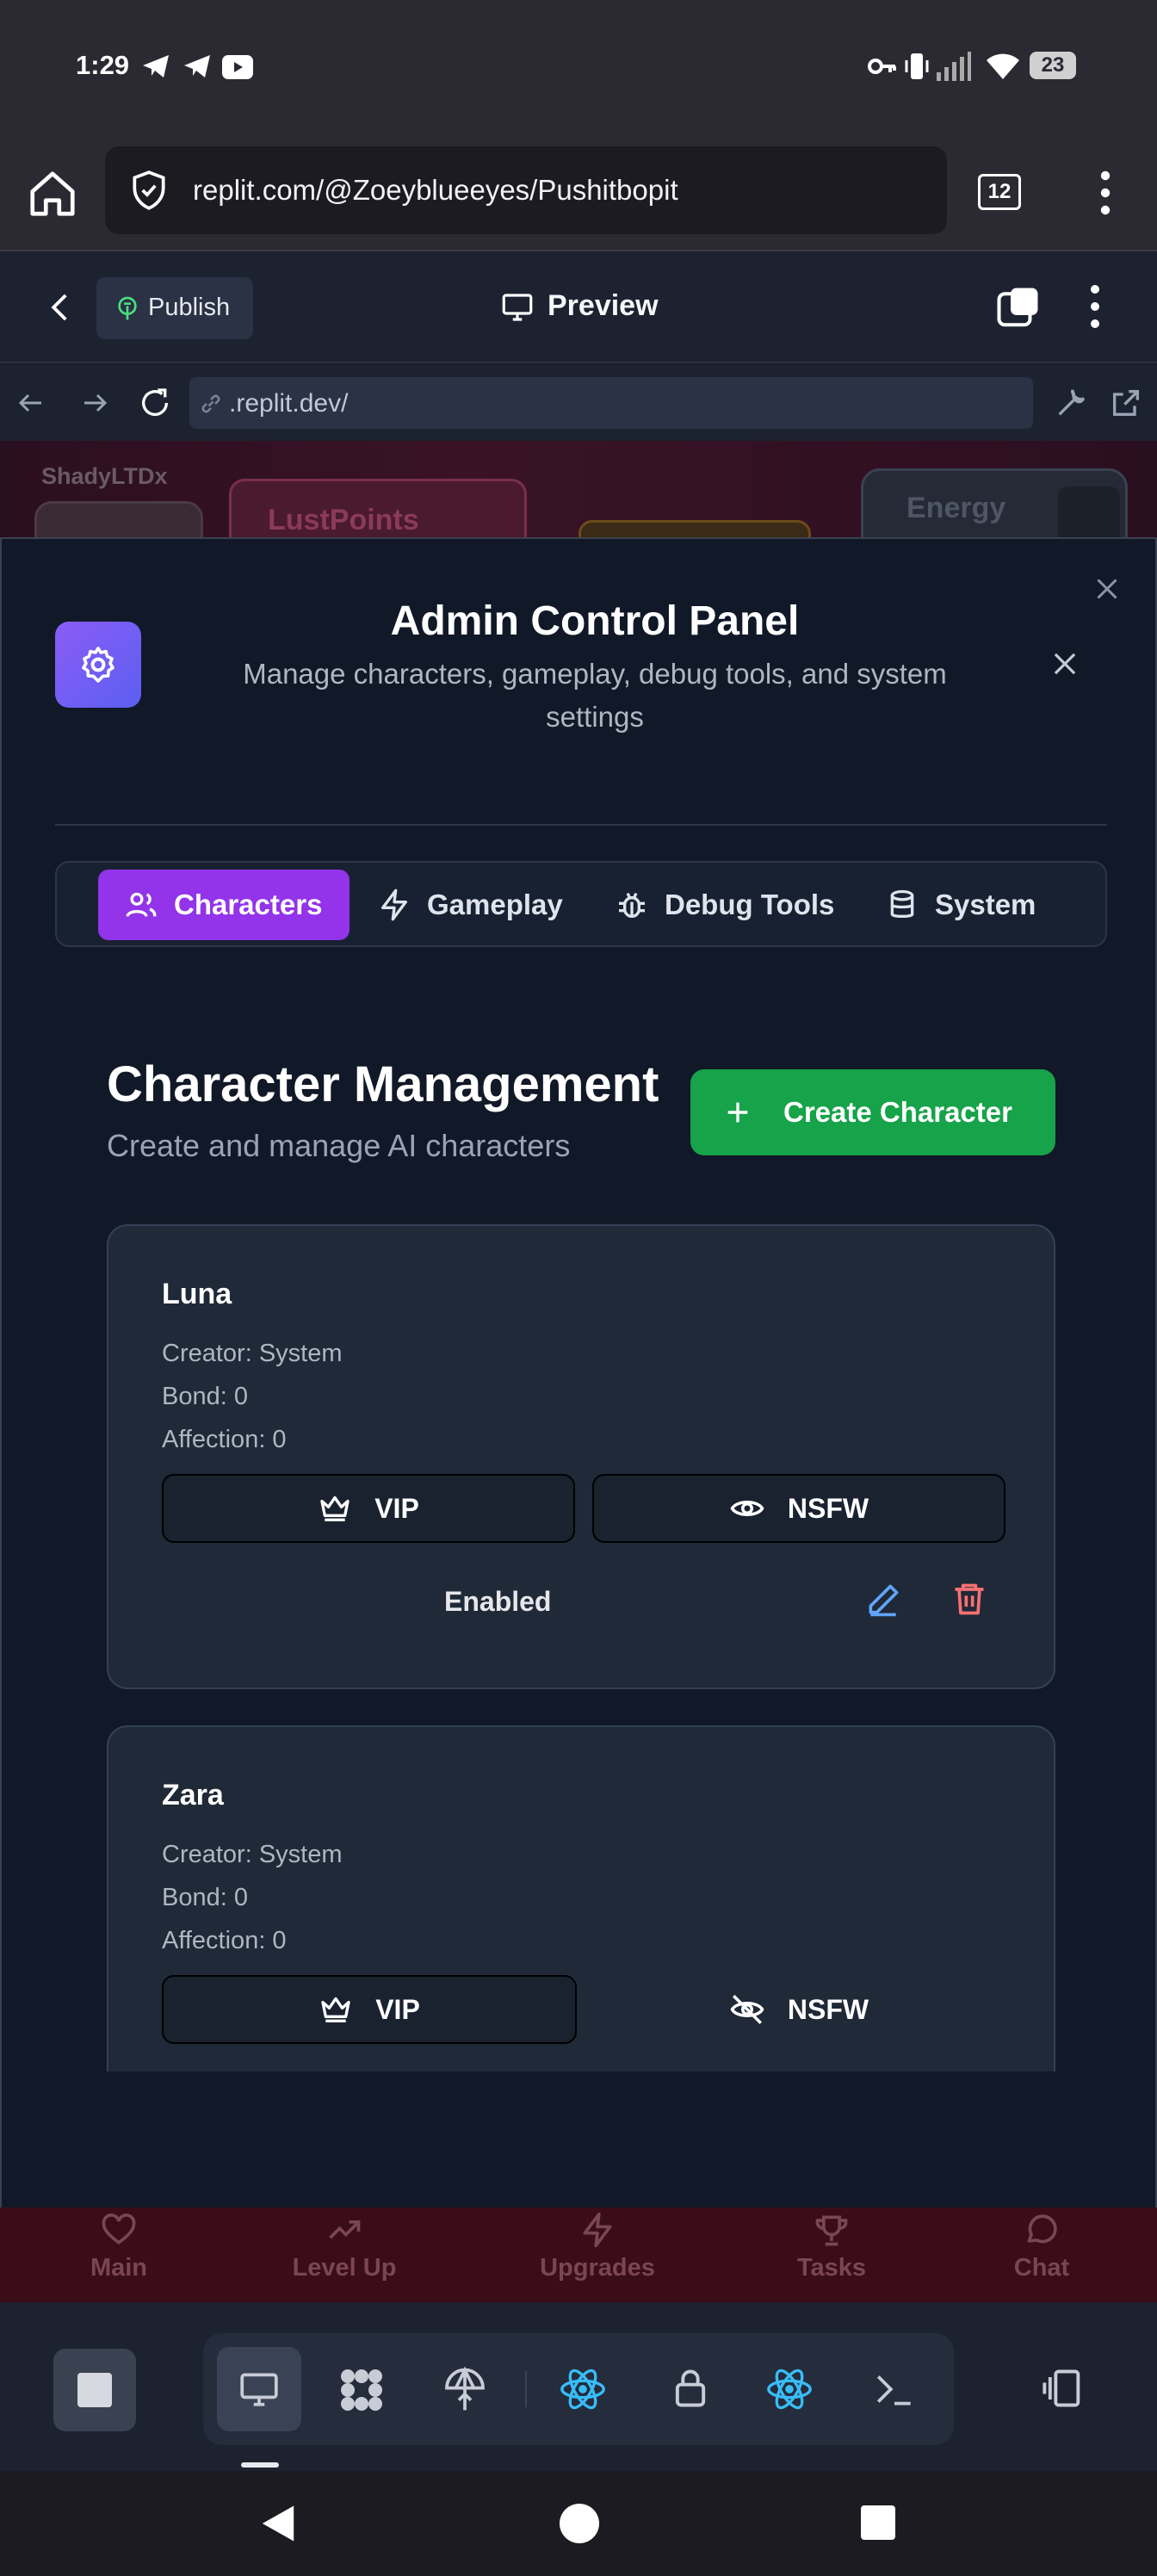 The image size is (1157, 2576). I want to click on layout-toggle-icon, so click(1019, 308).